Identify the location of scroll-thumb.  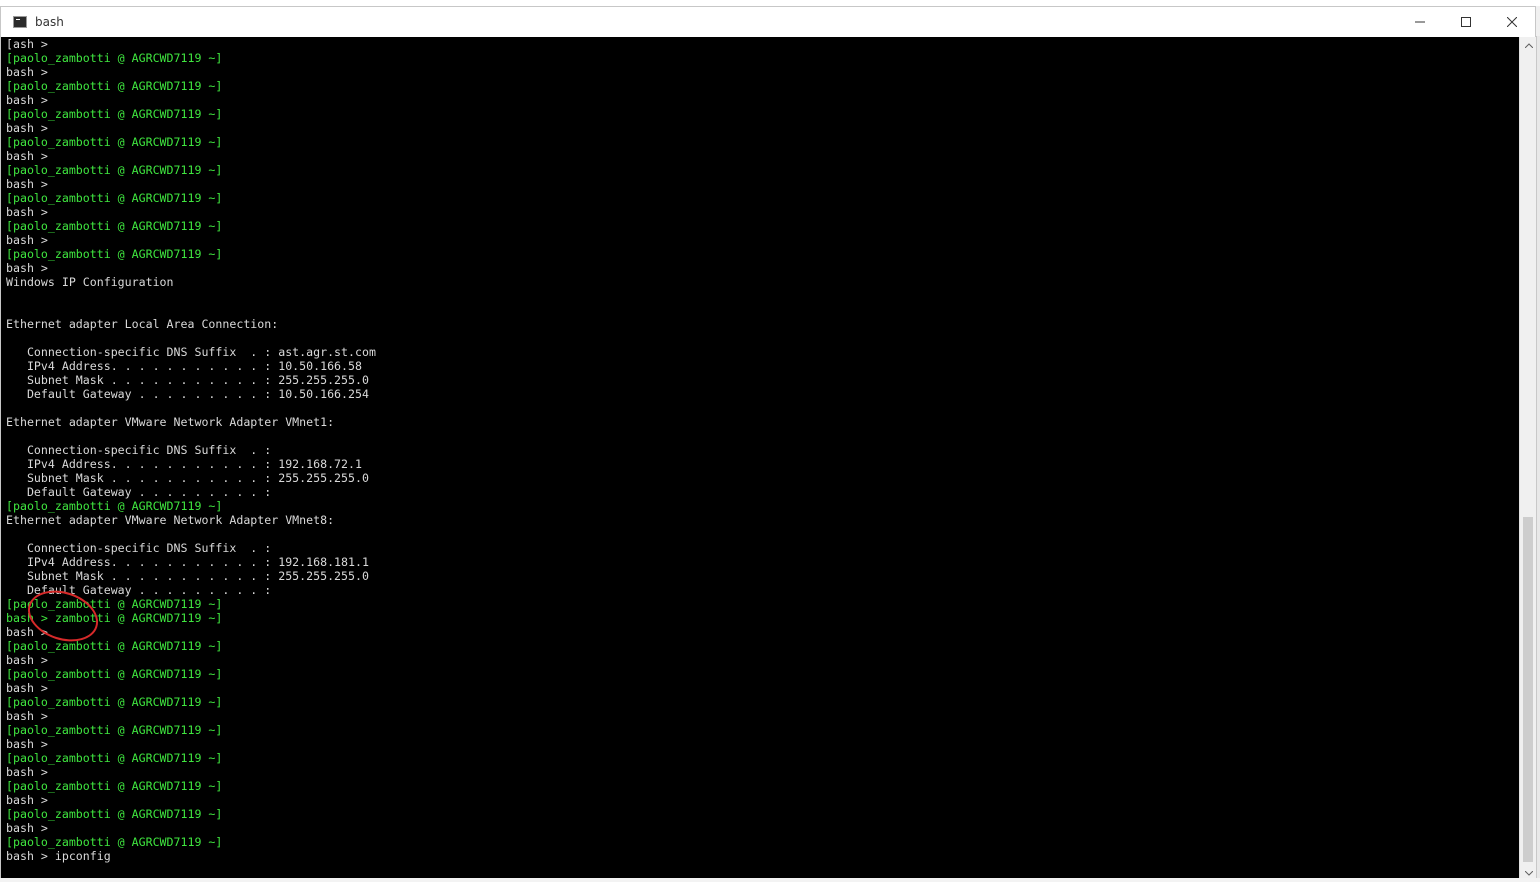
(1528, 689).